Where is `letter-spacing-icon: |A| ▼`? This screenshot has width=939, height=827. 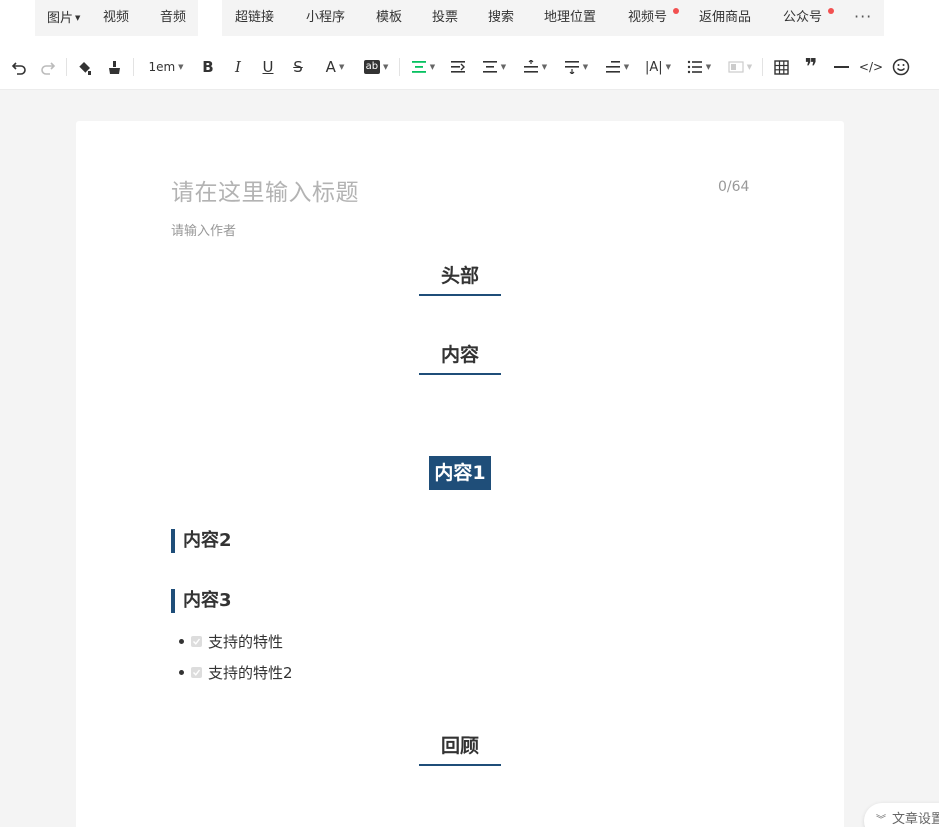 letter-spacing-icon: |A| ▼ is located at coordinates (658, 67).